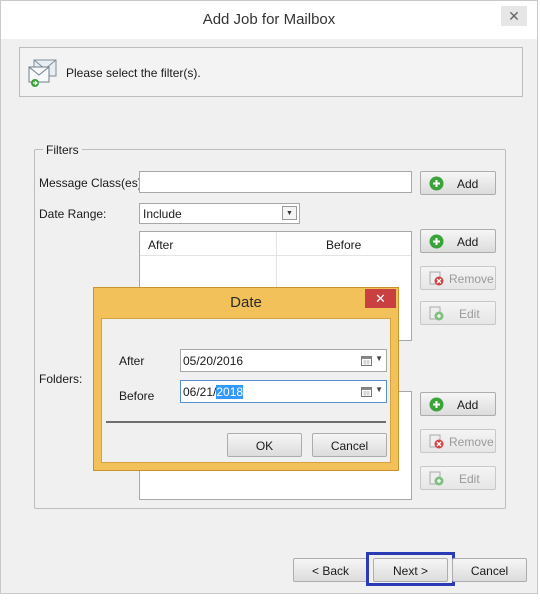  I want to click on after-date-picker: 05/20/2016 ▼, so click(283, 360).